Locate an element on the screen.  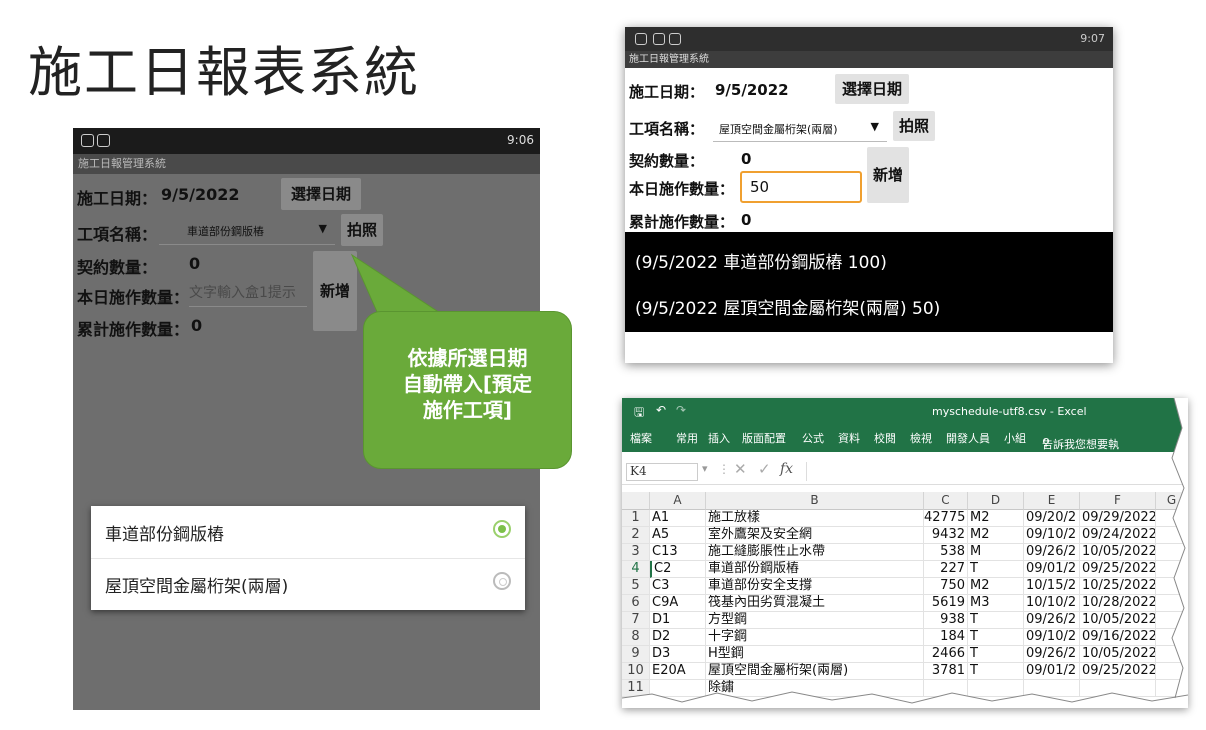
callout-line: 自動帶入[預定 is located at coordinates (467, 384).